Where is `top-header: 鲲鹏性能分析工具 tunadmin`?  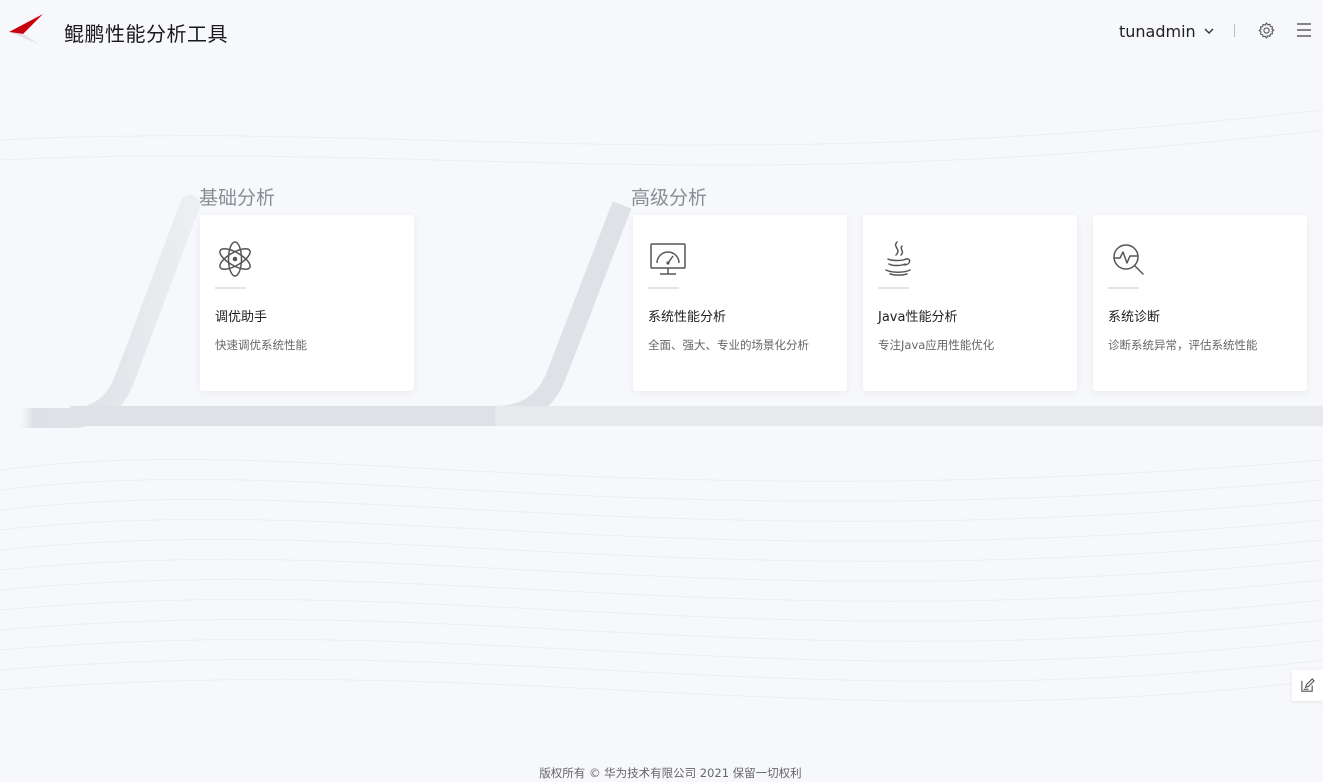 top-header: 鲲鹏性能分析工具 tunadmin is located at coordinates (661, 31).